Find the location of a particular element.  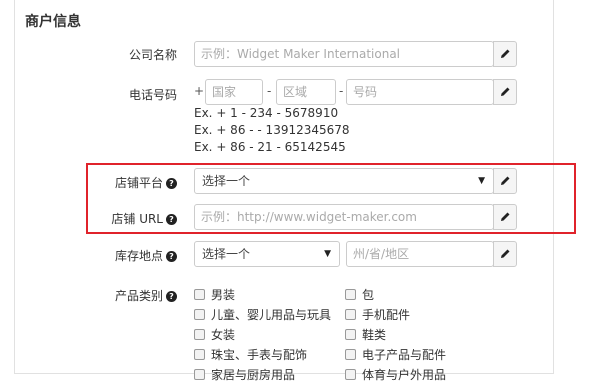

phone-edit-button is located at coordinates (505, 92).